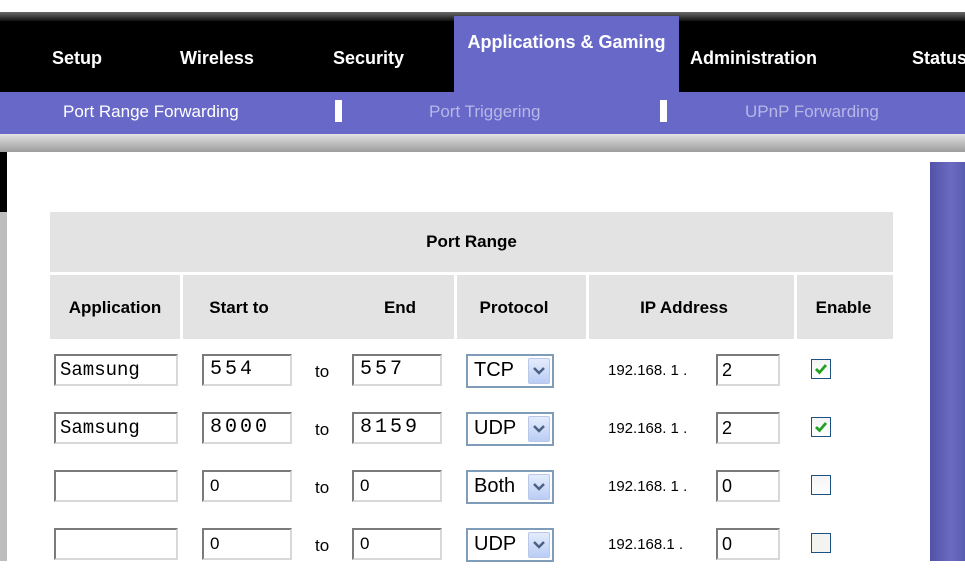 Image resolution: width=965 pixels, height=586 pixels. What do you see at coordinates (3, 182) in the screenshot?
I see `left-edge` at bounding box center [3, 182].